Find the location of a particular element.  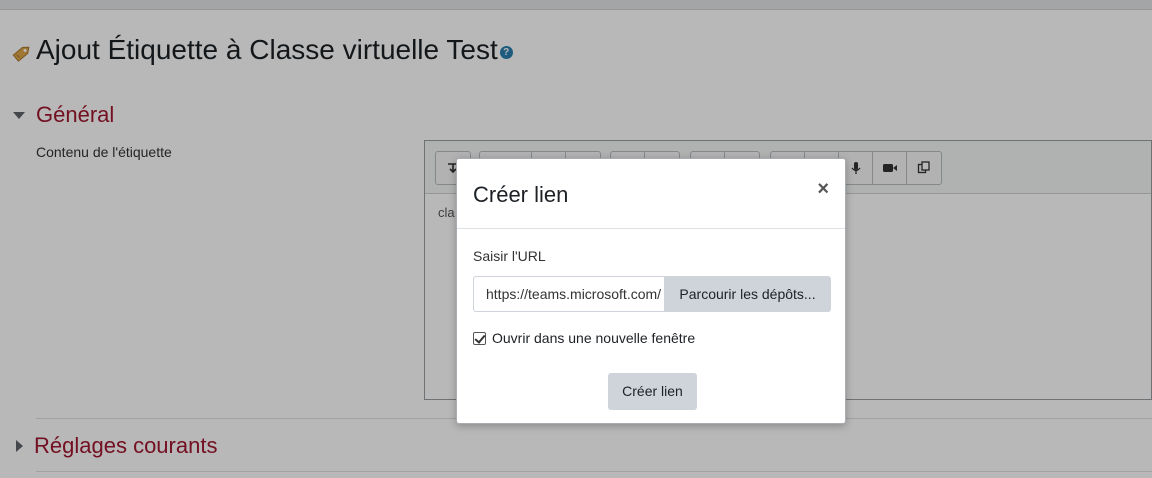

new-window-option: Ouvrir dans une nouvelle fenêtre is located at coordinates (584, 338).